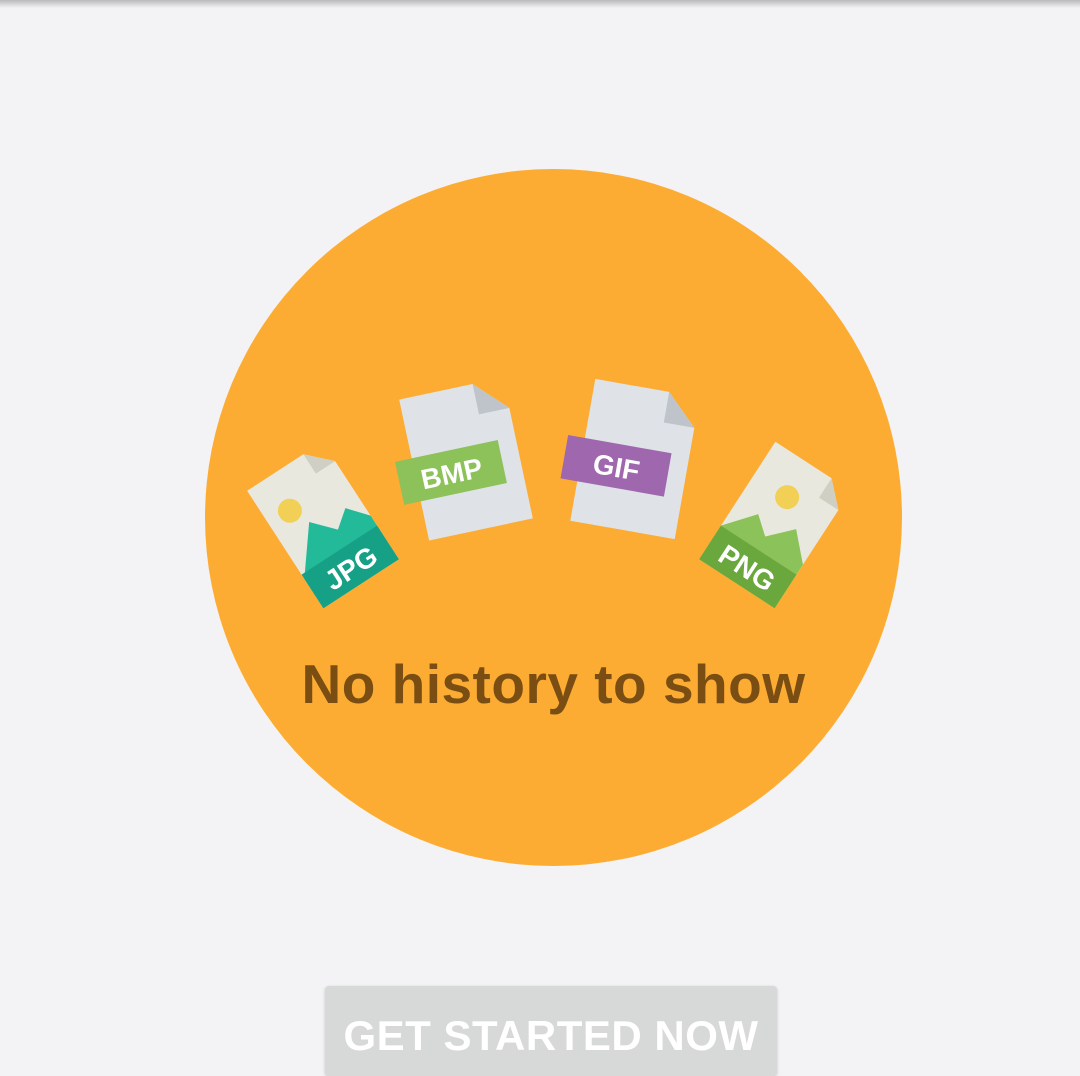 The width and height of the screenshot is (1080, 1076). I want to click on gif-file-icon: GIF, so click(627, 459).